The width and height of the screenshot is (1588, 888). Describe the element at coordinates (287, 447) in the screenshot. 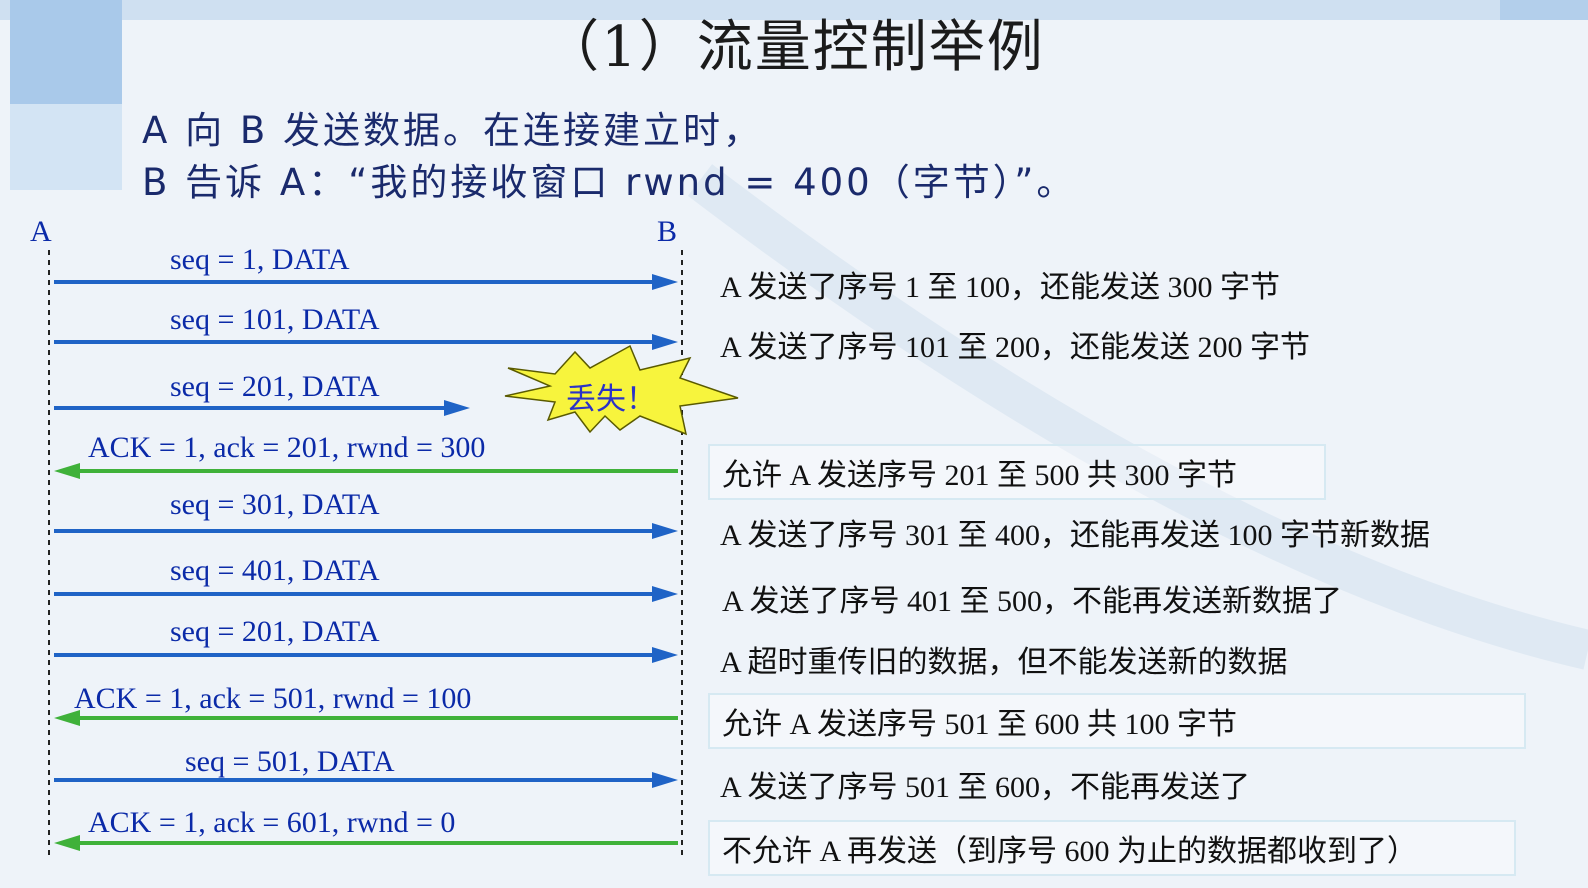

I see `message-label: ACK = 1, ack = 201, rwnd = 300` at that location.